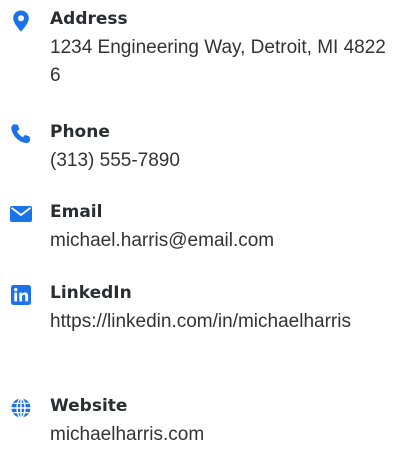  What do you see at coordinates (218, 61) in the screenshot?
I see `address-value: 1234 Engineering Way, Detroit, MI 48226` at bounding box center [218, 61].